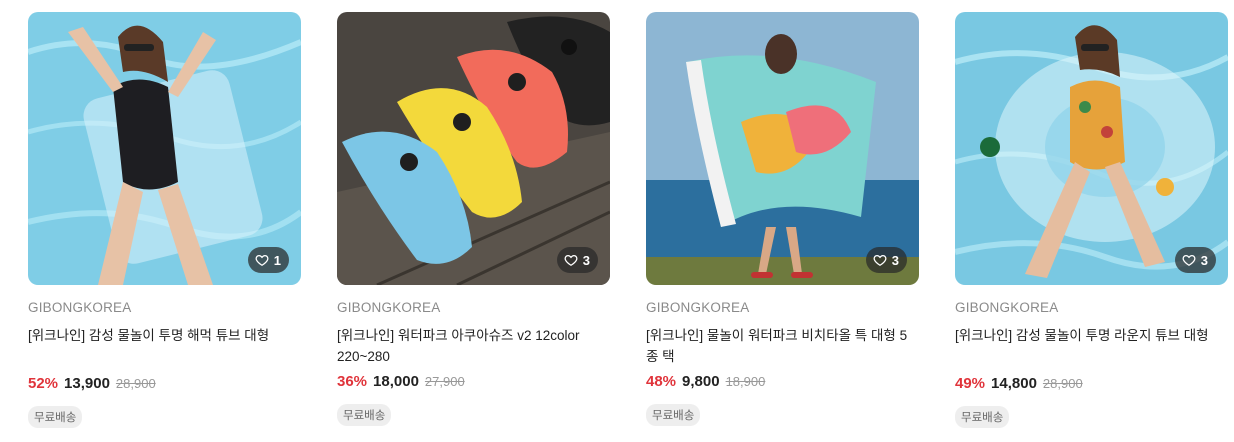 The width and height of the screenshot is (1234, 442). What do you see at coordinates (396, 381) in the screenshot?
I see `sale-price: 18,000` at bounding box center [396, 381].